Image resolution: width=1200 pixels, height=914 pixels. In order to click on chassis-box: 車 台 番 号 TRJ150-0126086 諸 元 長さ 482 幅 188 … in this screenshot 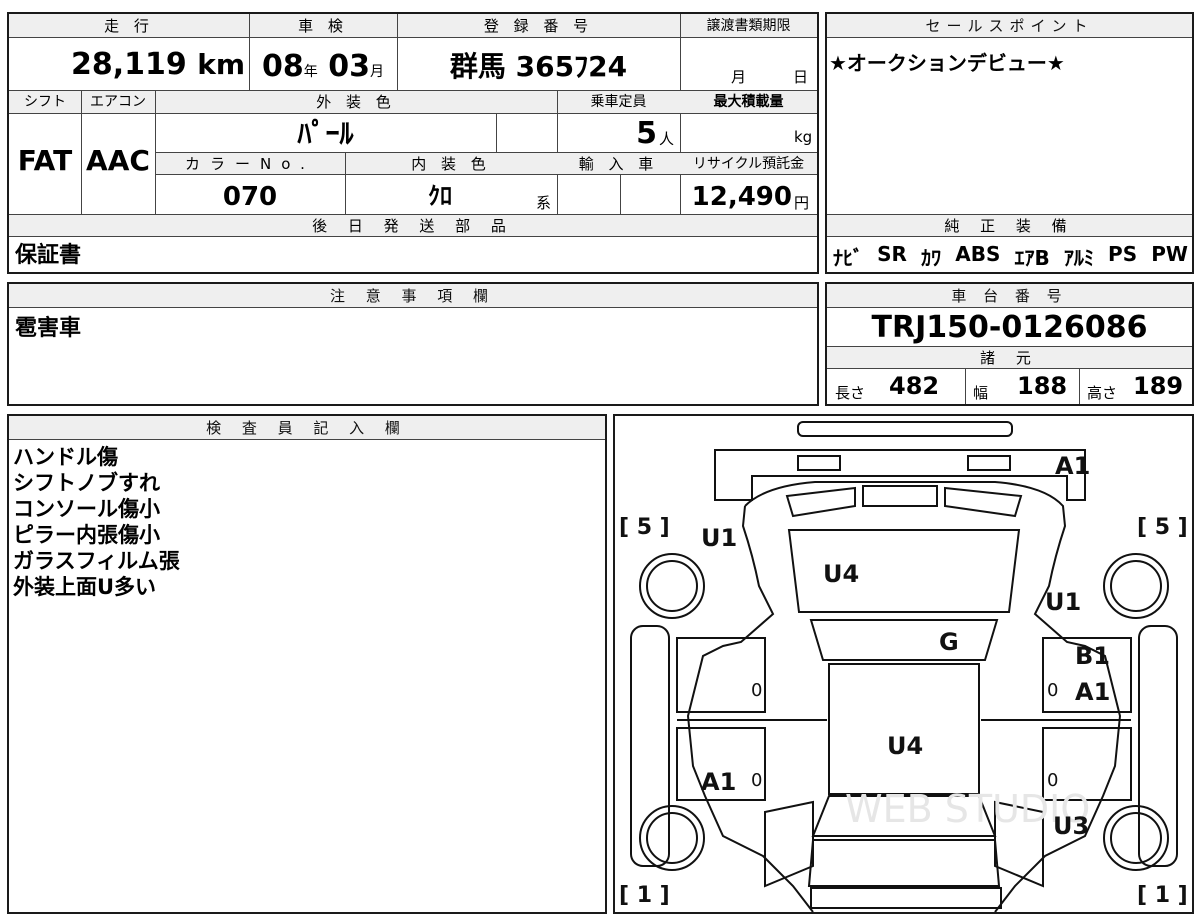, I will do `click(1009, 344)`.